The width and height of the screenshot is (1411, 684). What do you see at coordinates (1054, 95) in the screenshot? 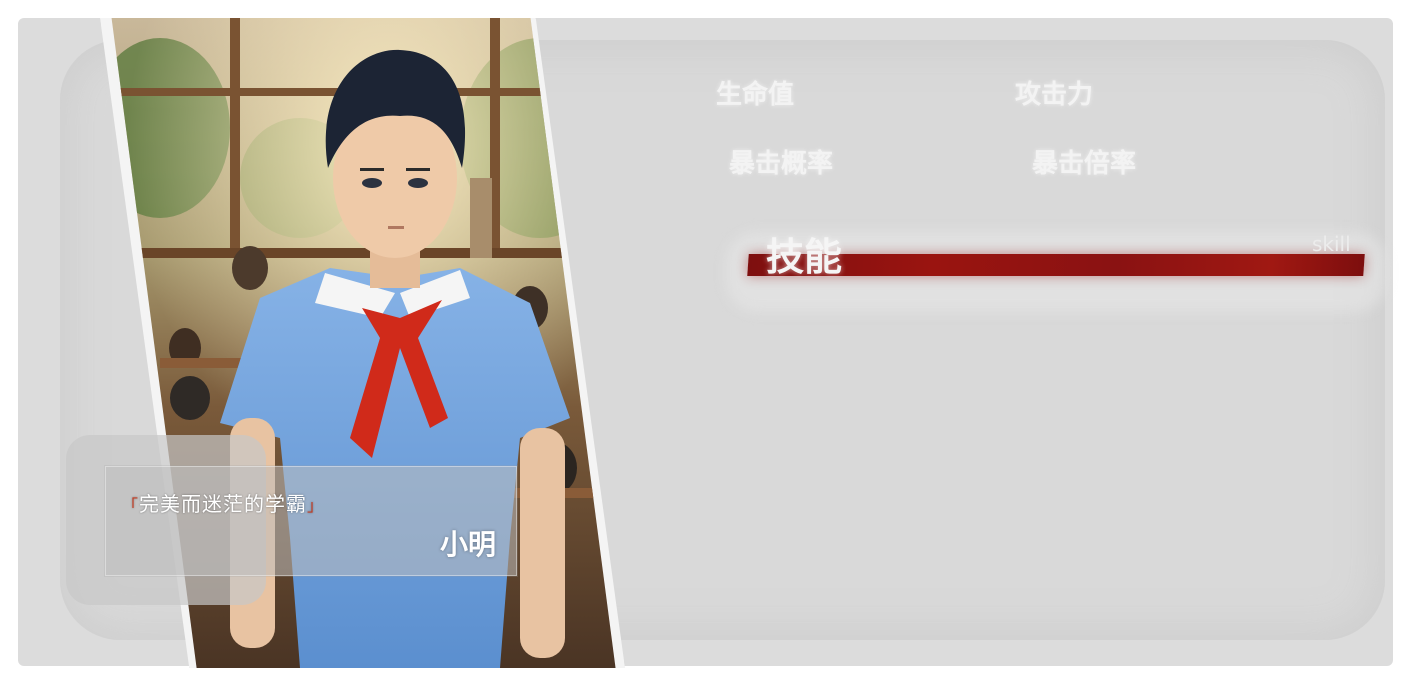
I see `stat-atk-label: 攻击力` at bounding box center [1054, 95].